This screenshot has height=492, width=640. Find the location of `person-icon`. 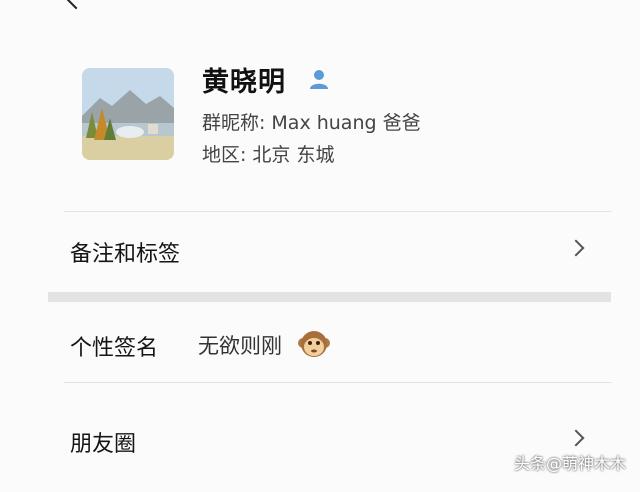

person-icon is located at coordinates (319, 79).